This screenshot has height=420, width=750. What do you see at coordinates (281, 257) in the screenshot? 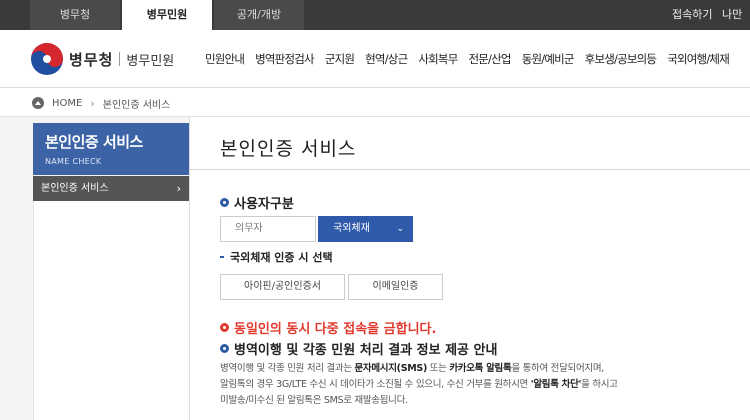
I see `auth-select-heading-text: 국외체재 인증 시 선택` at bounding box center [281, 257].